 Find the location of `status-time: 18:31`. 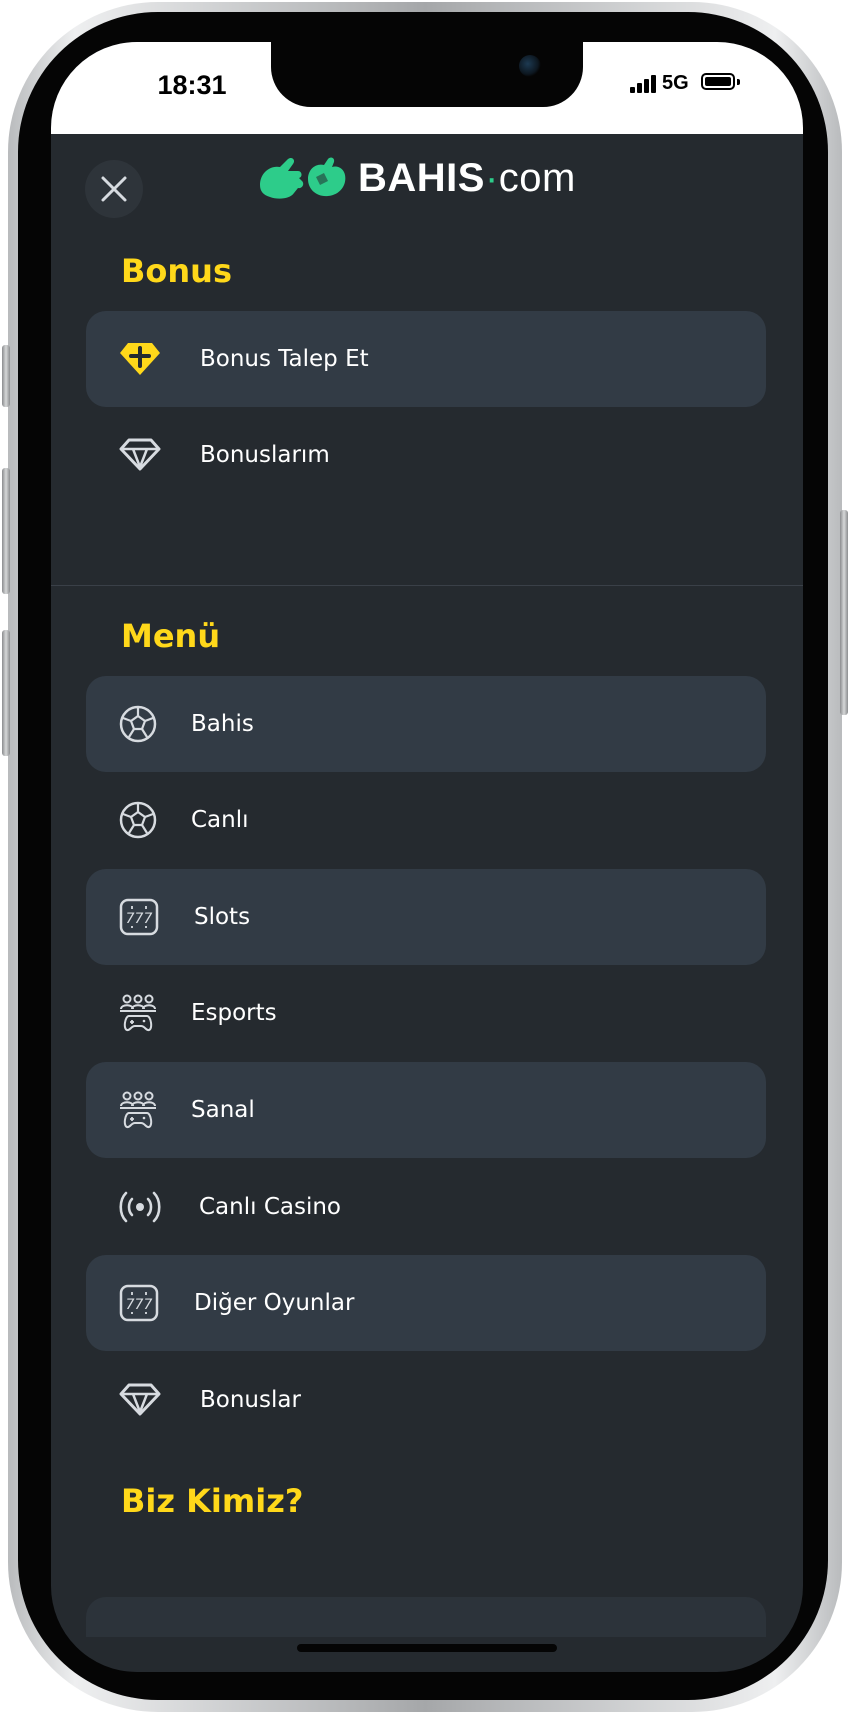

status-time: 18:31 is located at coordinates (192, 85).